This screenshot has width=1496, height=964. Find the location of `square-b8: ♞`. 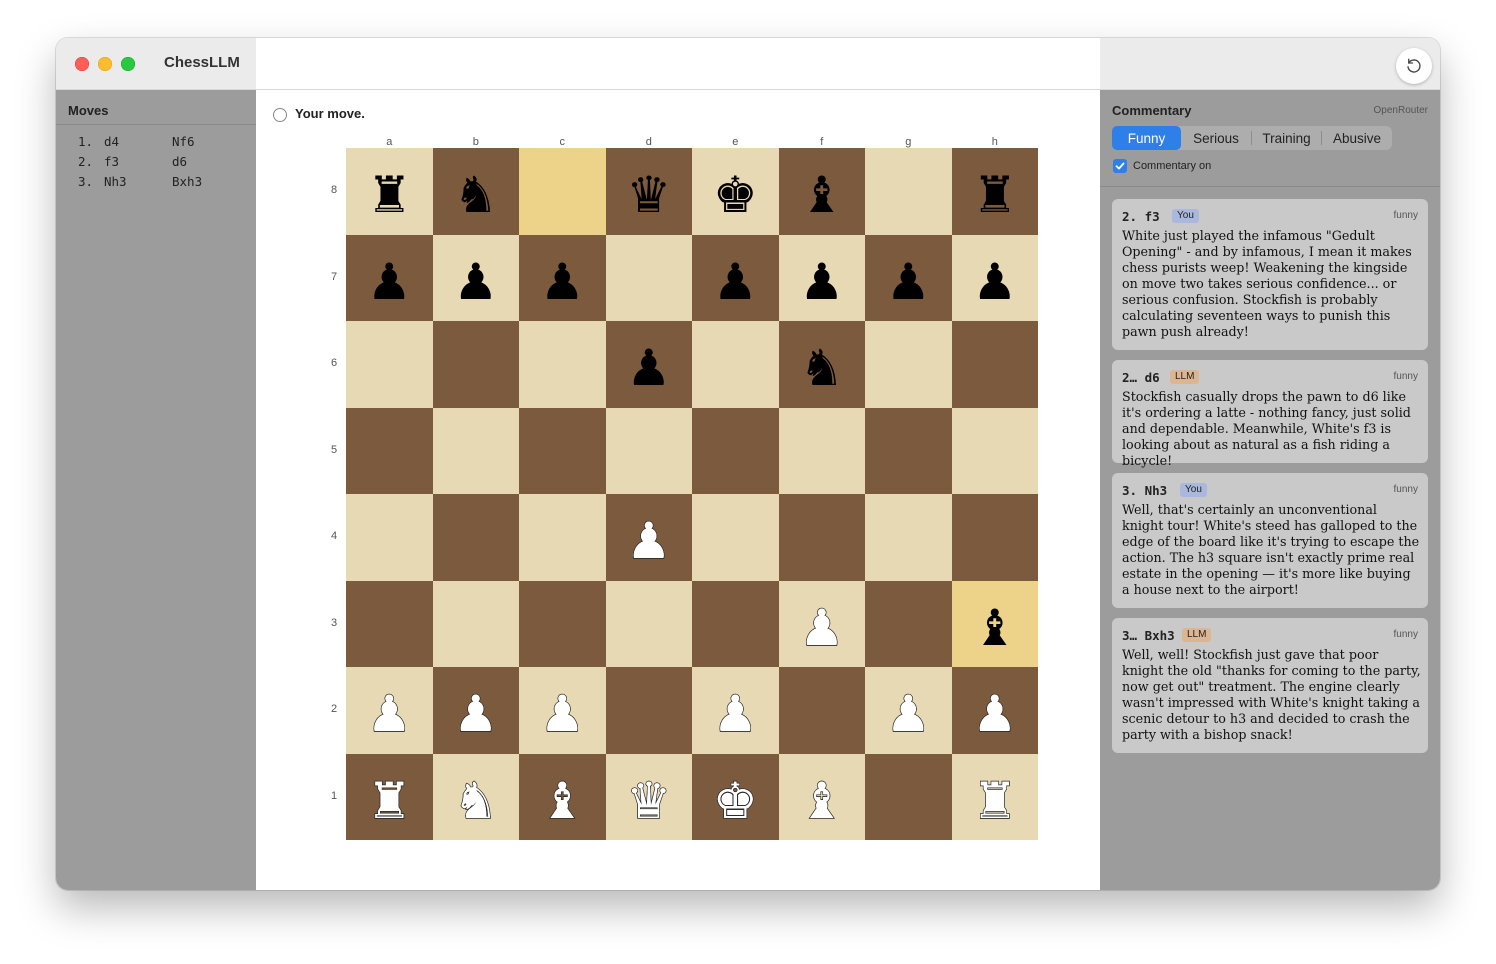

square-b8: ♞ is located at coordinates (475, 191).